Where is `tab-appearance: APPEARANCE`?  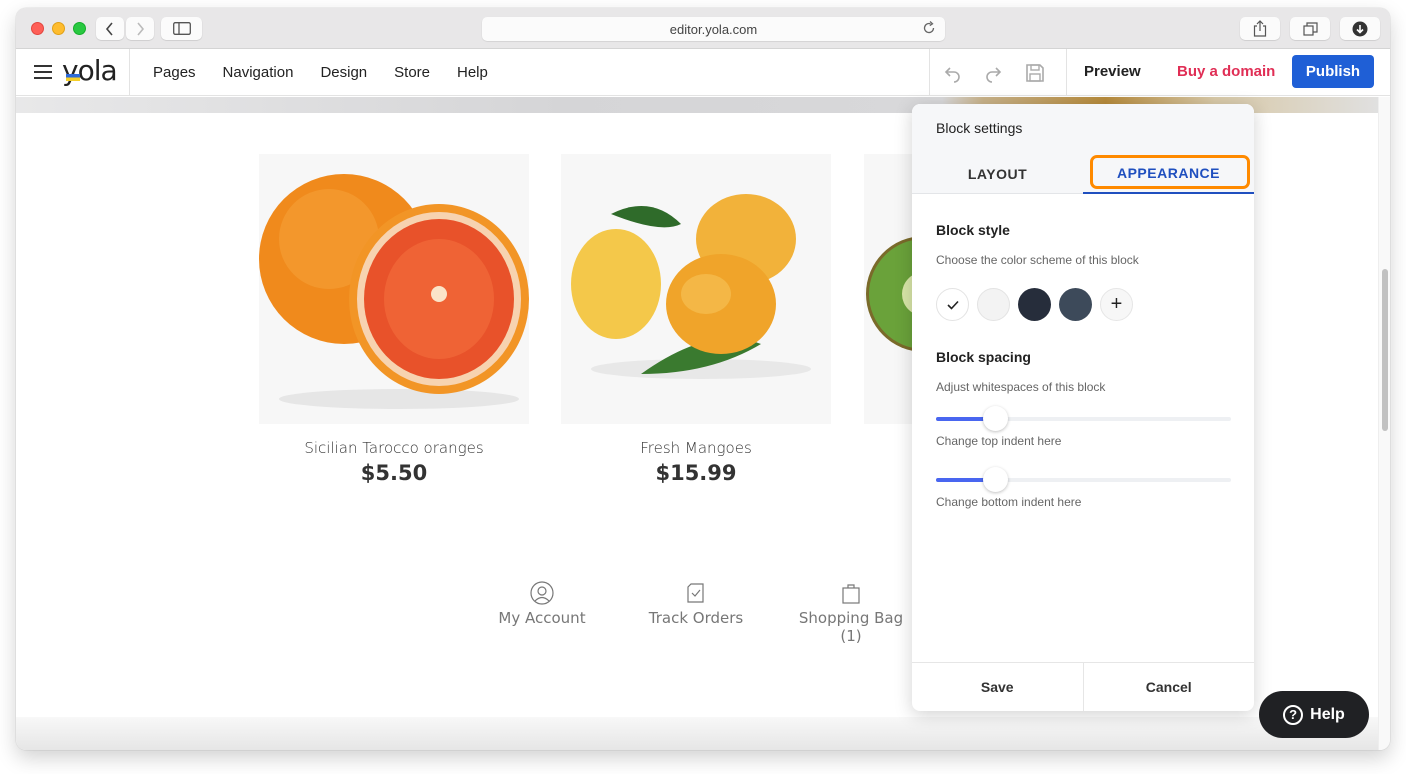
tab-appearance: APPEARANCE is located at coordinates (1168, 174).